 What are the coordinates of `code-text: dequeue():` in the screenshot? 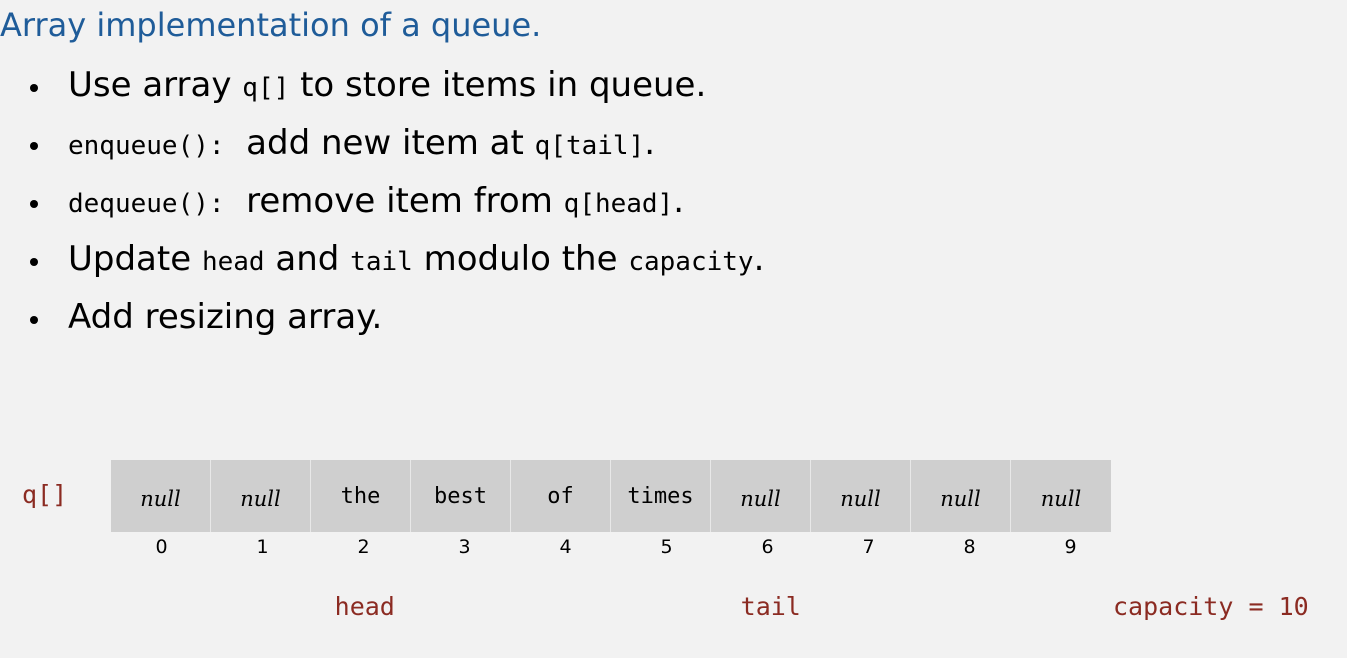 It's located at (146, 204).